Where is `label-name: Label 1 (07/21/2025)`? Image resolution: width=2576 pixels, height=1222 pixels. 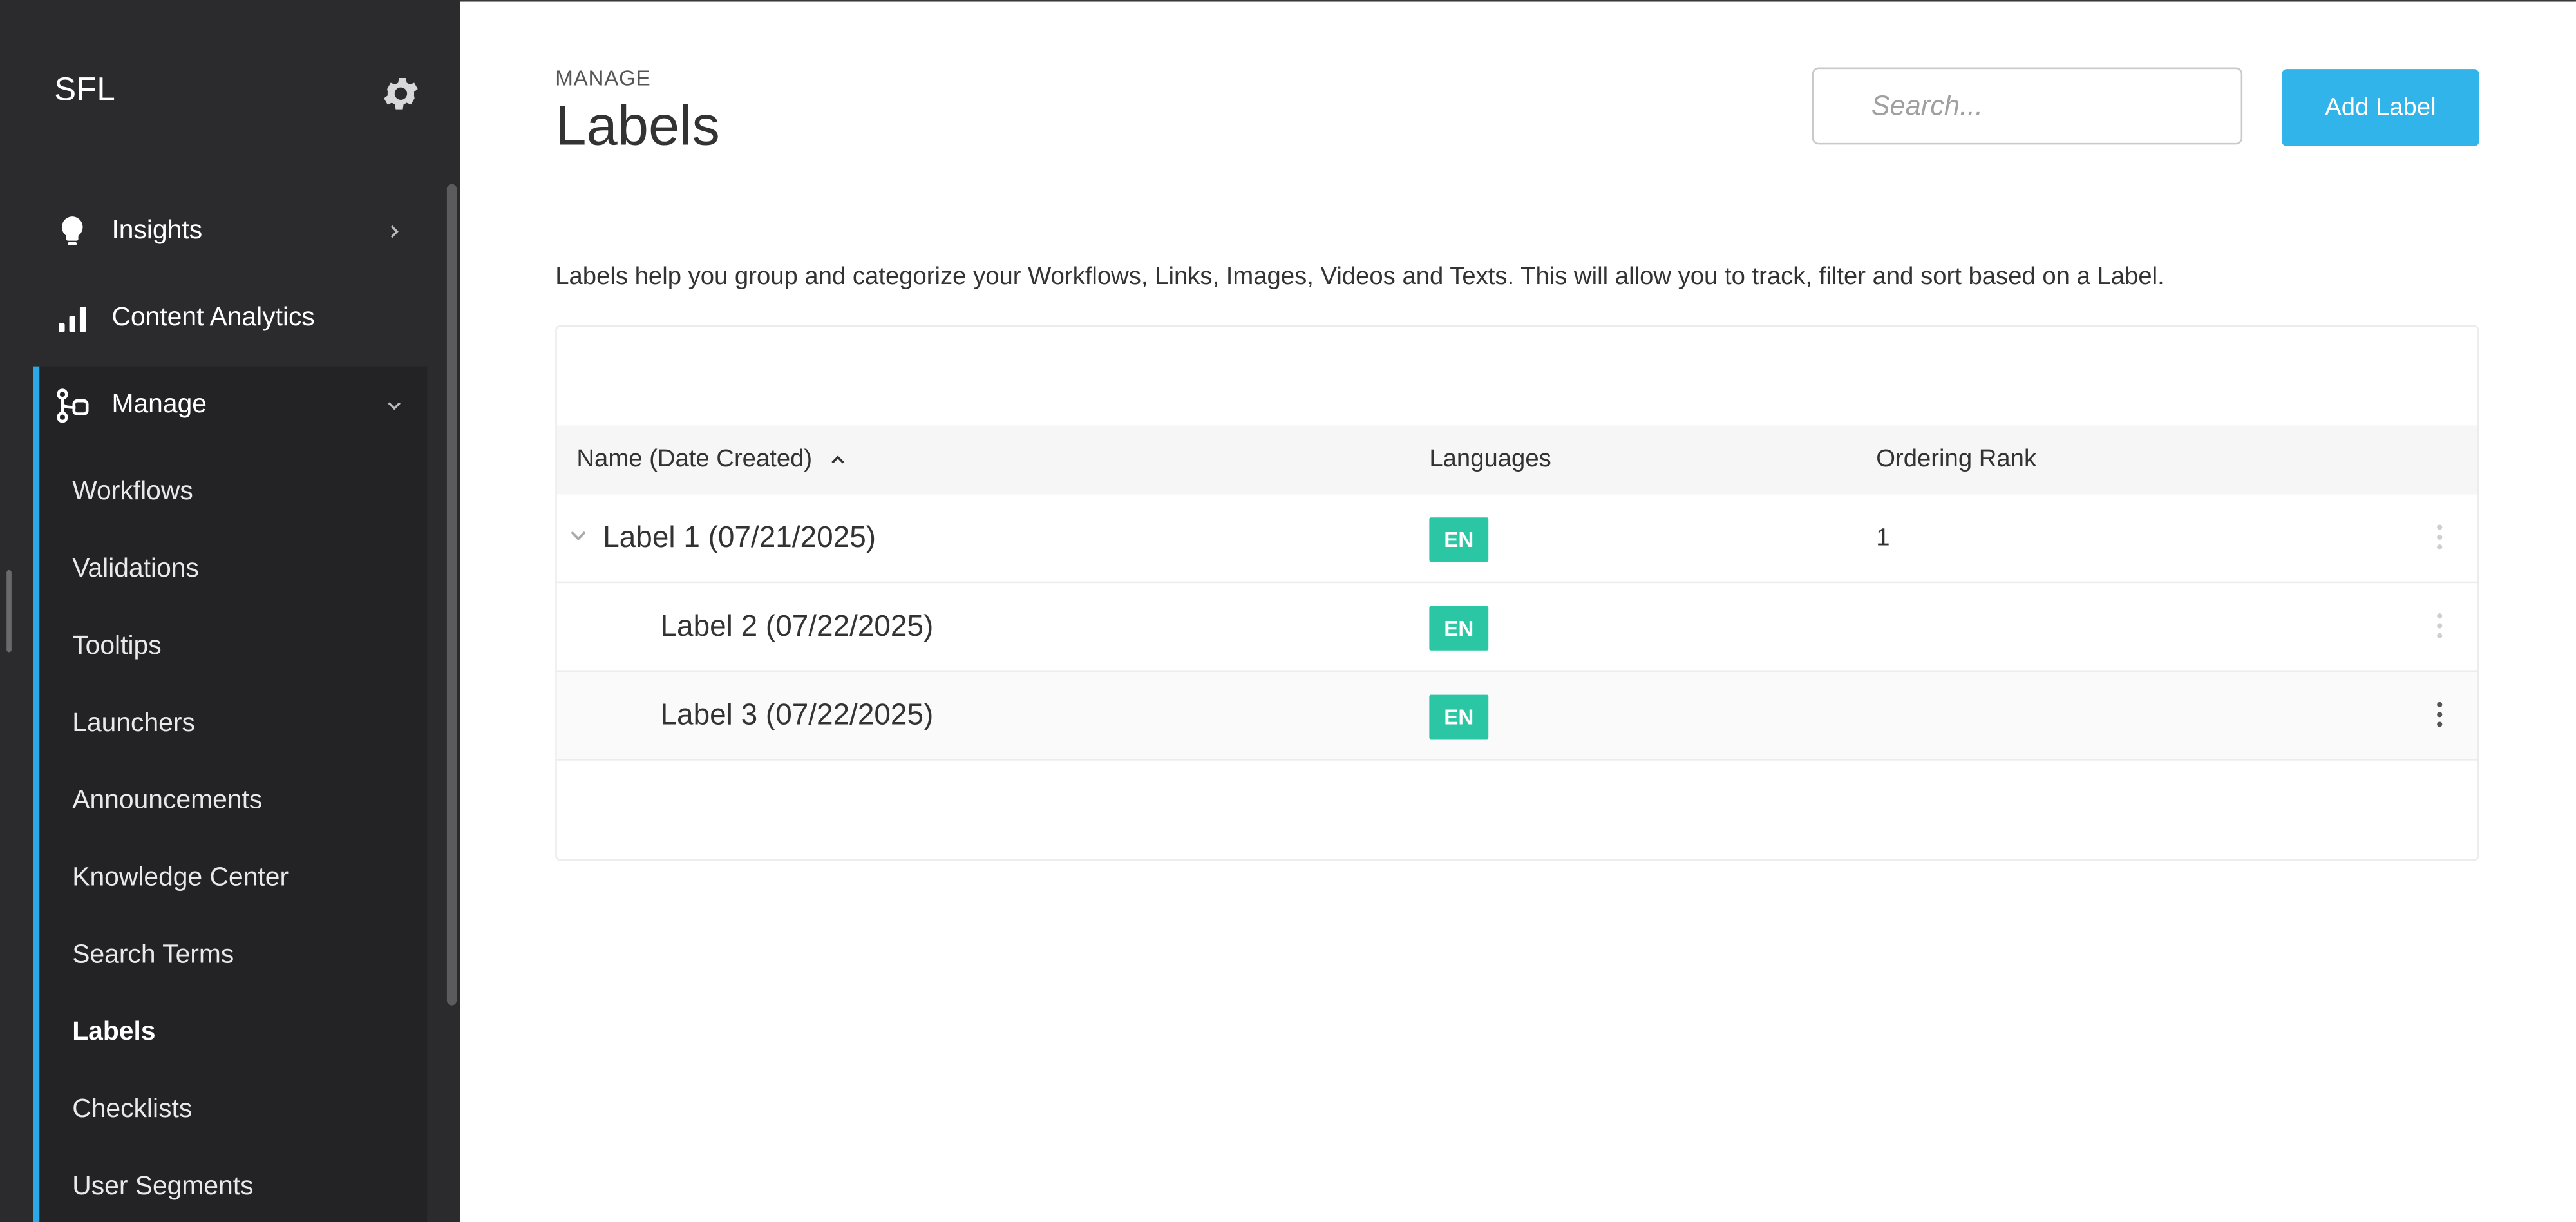
label-name: Label 1 (07/21/2025) is located at coordinates (740, 537).